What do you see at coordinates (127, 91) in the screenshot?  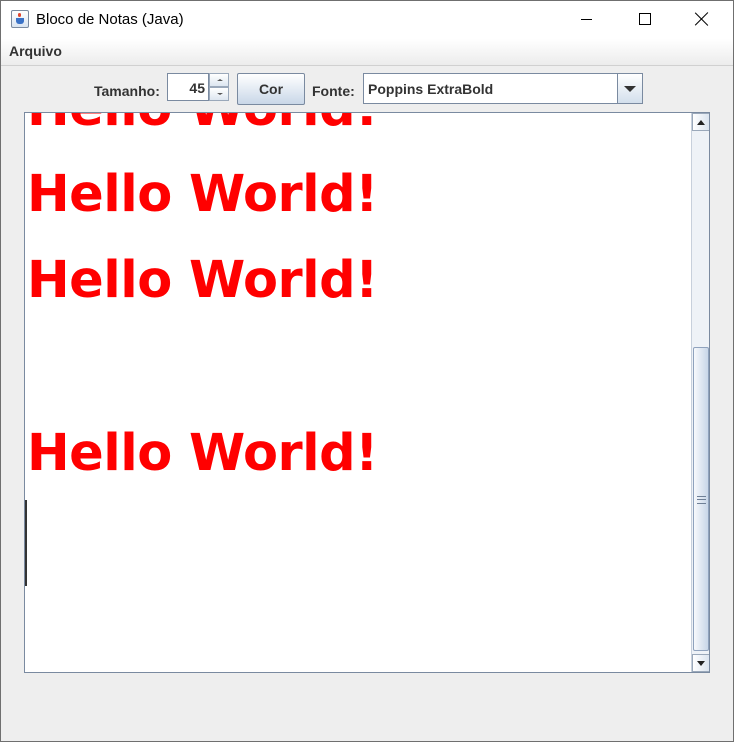 I see `size-label: Tamanho:` at bounding box center [127, 91].